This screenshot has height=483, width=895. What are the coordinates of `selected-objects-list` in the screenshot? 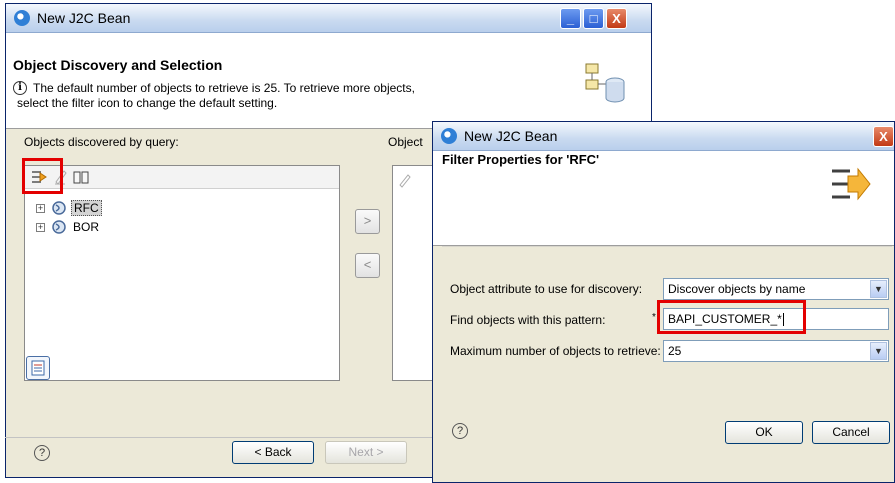 It's located at (414, 273).